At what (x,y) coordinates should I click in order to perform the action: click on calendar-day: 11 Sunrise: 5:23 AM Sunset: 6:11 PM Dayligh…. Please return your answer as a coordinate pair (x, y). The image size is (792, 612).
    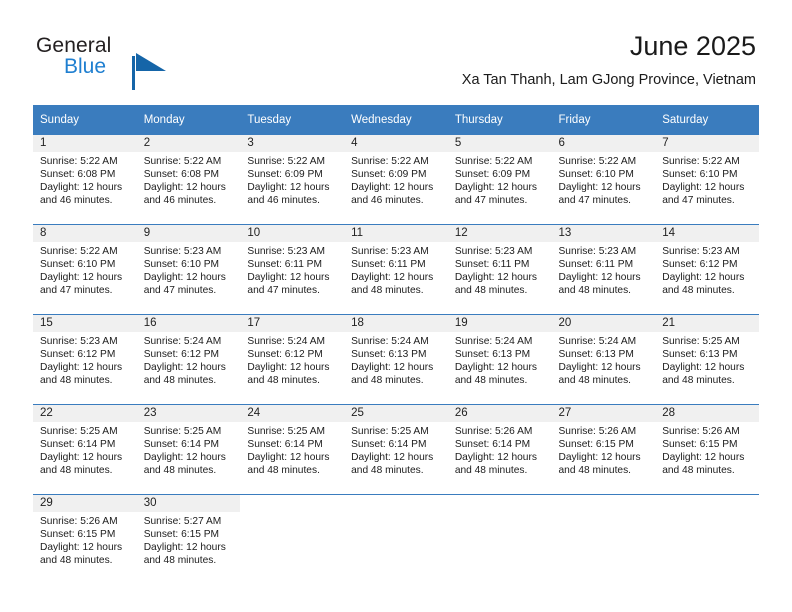
    Looking at the image, I should click on (396, 269).